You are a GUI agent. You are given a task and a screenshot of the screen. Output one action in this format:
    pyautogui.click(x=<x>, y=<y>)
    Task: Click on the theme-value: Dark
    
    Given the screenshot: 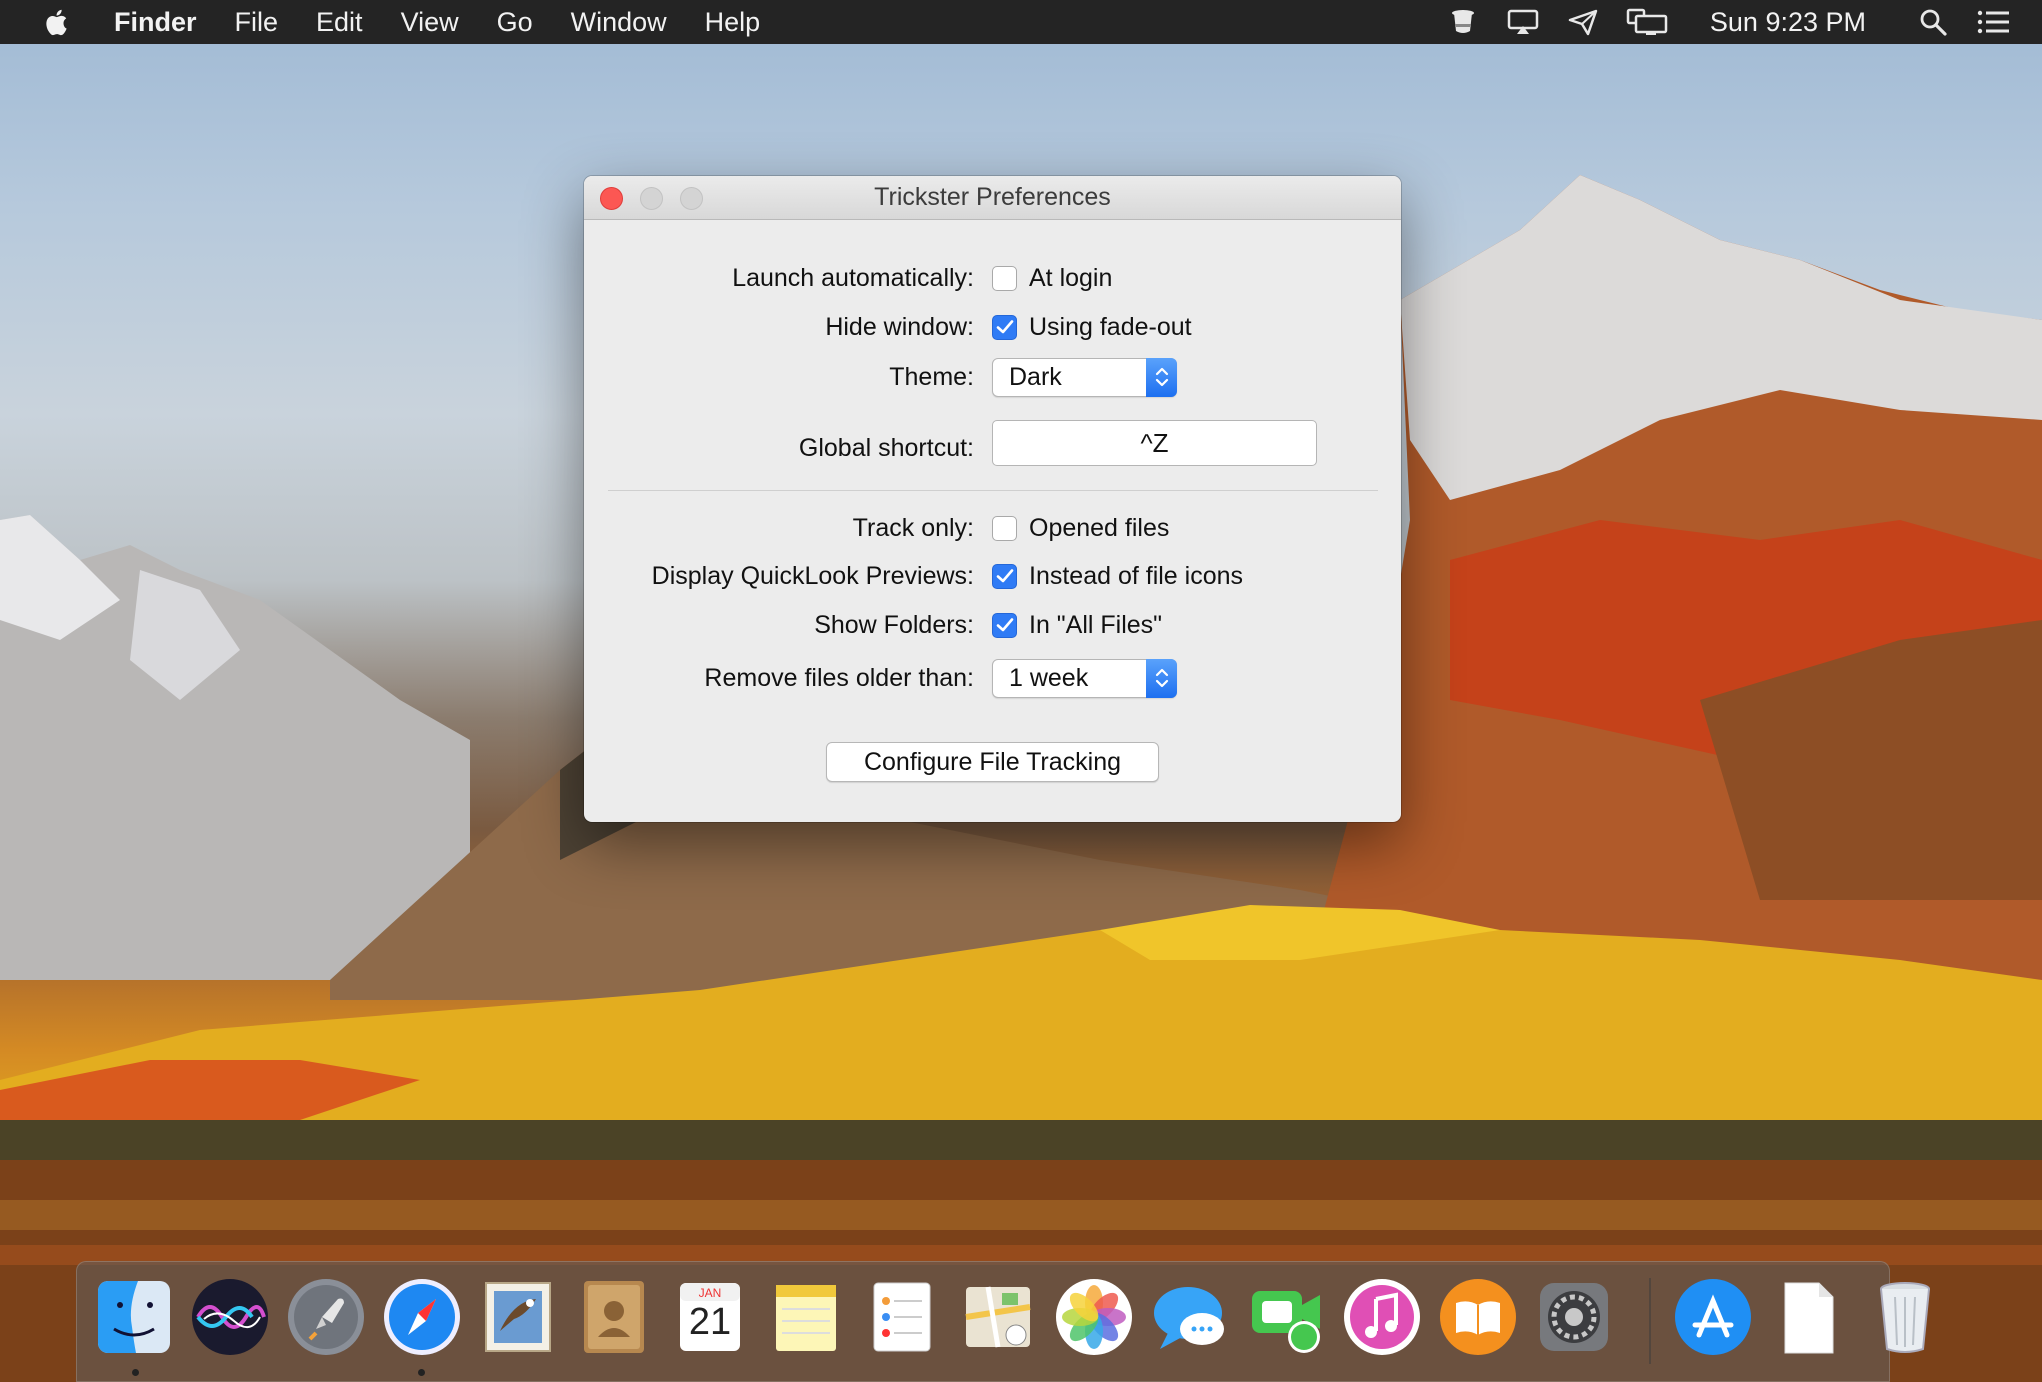 What is the action you would take?
    pyautogui.click(x=1035, y=376)
    